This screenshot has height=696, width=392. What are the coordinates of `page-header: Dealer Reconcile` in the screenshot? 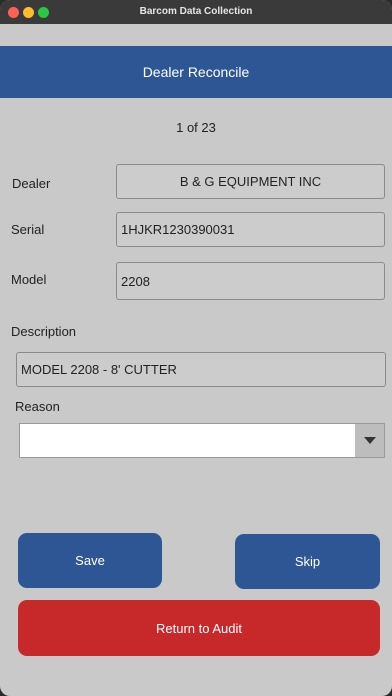 It's located at (196, 72).